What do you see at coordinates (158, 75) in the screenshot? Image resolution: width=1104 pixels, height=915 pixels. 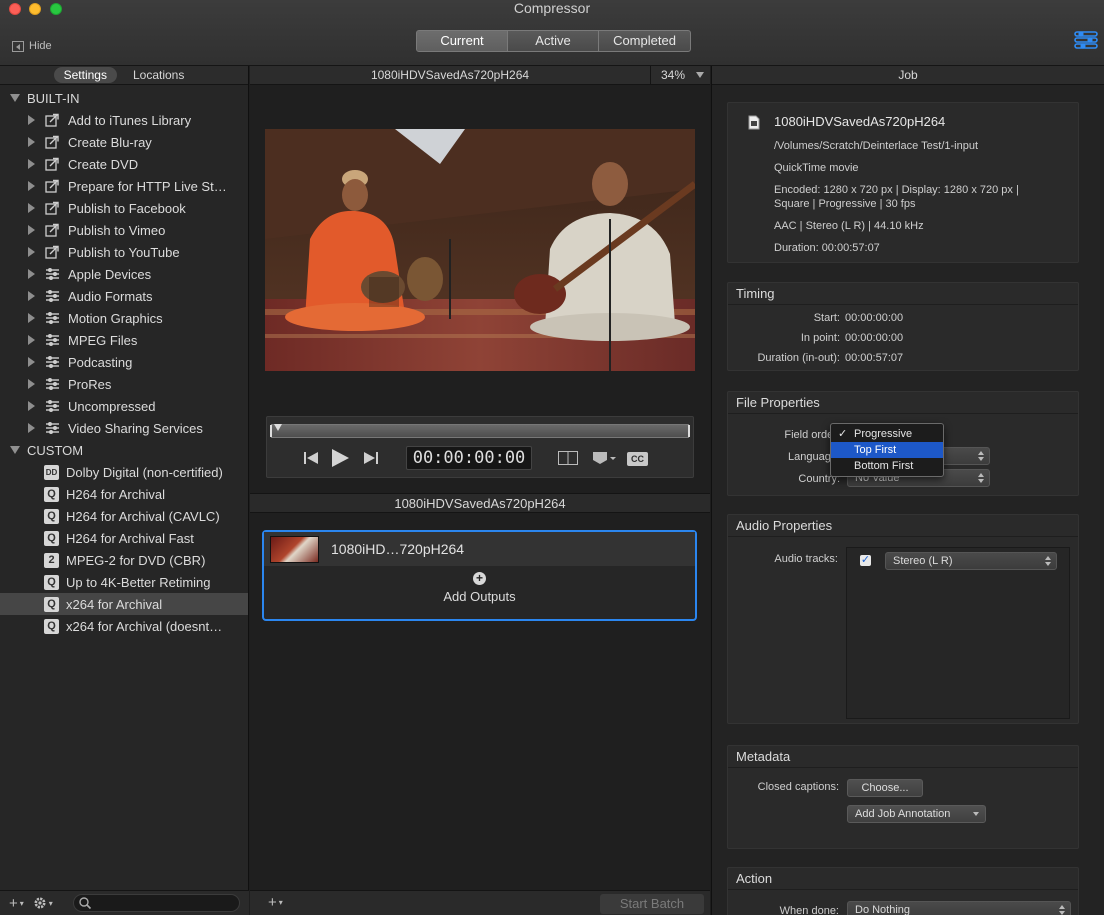 I see `tab-locations: Locations` at bounding box center [158, 75].